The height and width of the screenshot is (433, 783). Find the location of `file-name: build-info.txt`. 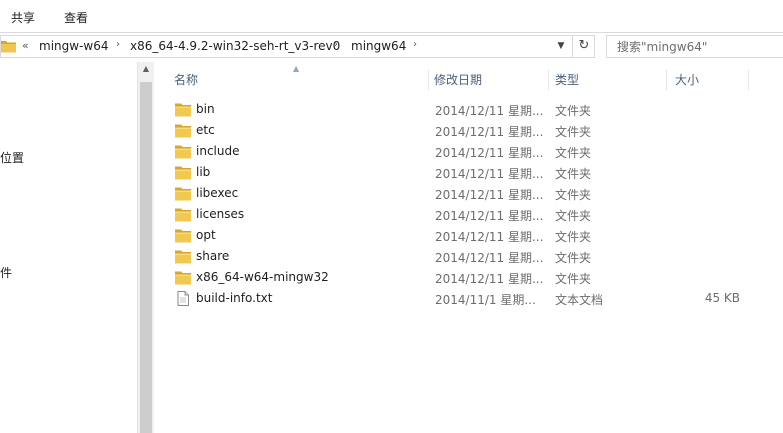

file-name: build-info.txt is located at coordinates (234, 298).